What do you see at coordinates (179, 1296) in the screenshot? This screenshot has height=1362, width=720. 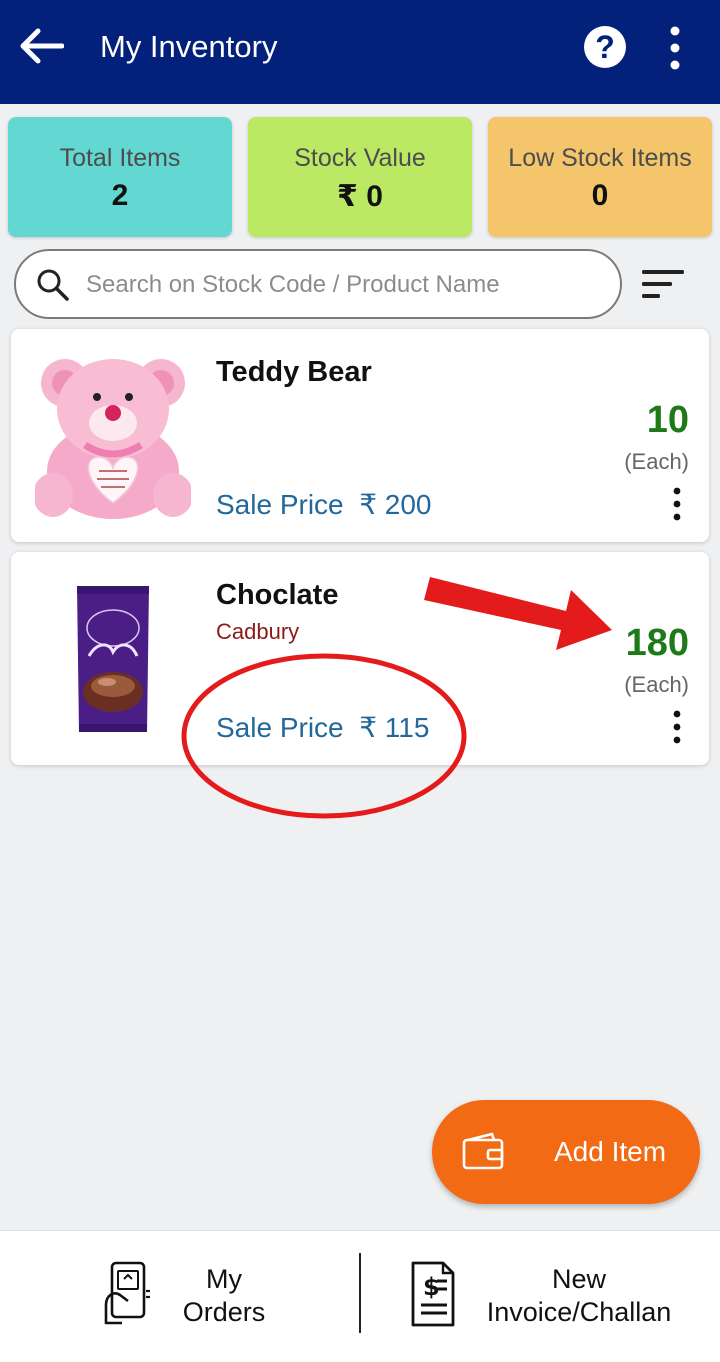 I see `my-orders-button: My Orders` at bounding box center [179, 1296].